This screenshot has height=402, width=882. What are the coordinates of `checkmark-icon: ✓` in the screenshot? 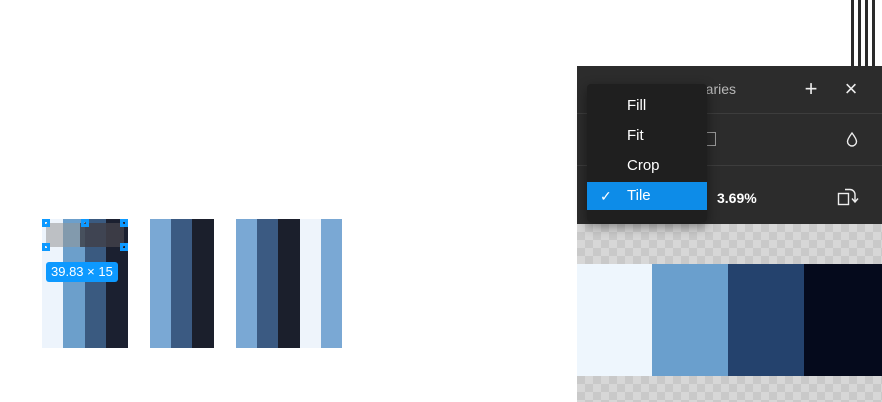 It's located at (606, 196).